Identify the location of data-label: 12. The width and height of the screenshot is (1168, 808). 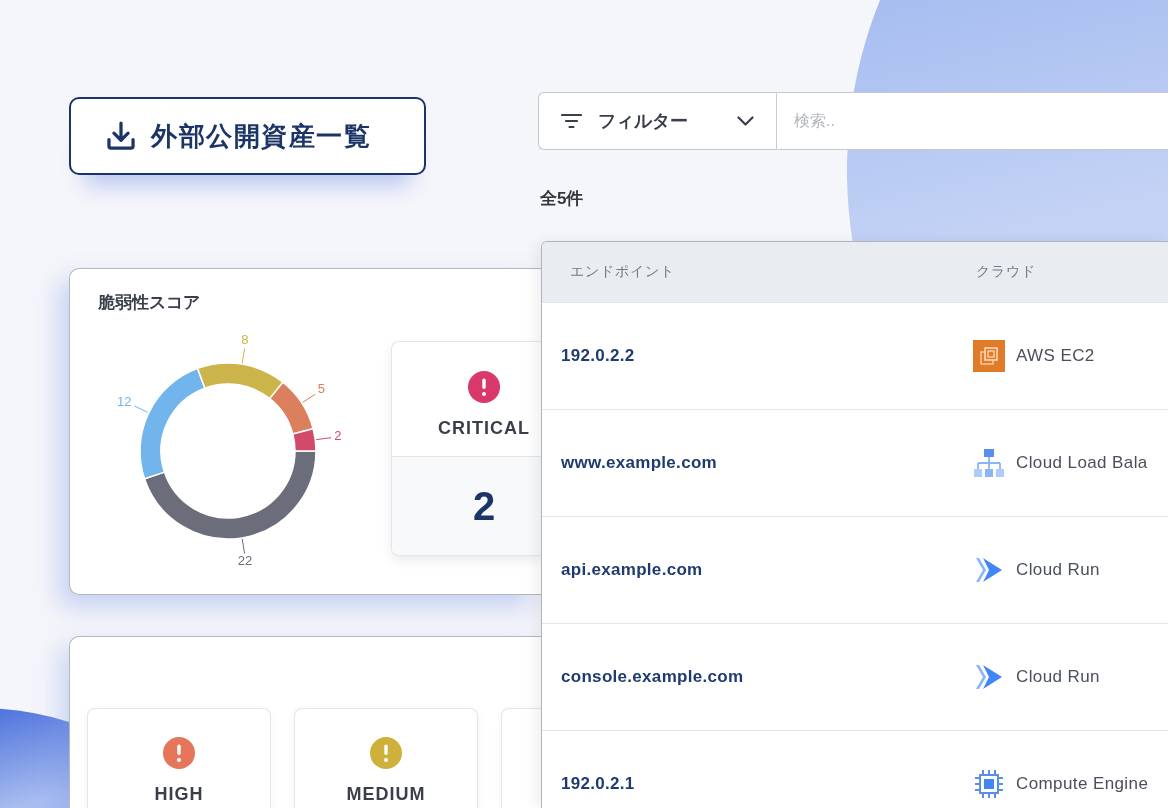
(124, 401).